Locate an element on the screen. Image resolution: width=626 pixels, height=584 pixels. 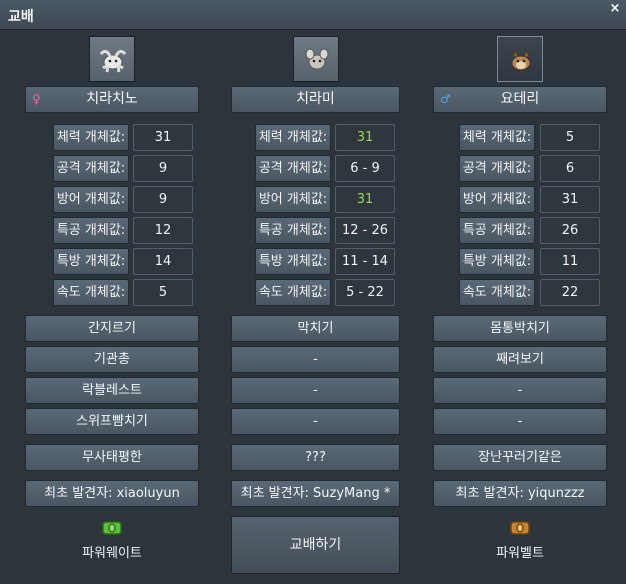
title-bar: 교배 × is located at coordinates (313, 15).